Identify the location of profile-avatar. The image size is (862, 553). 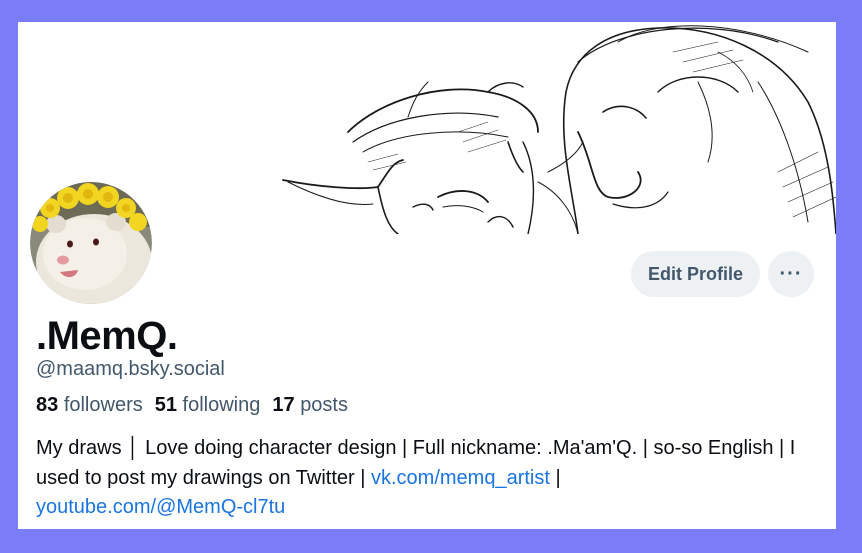
(91, 243).